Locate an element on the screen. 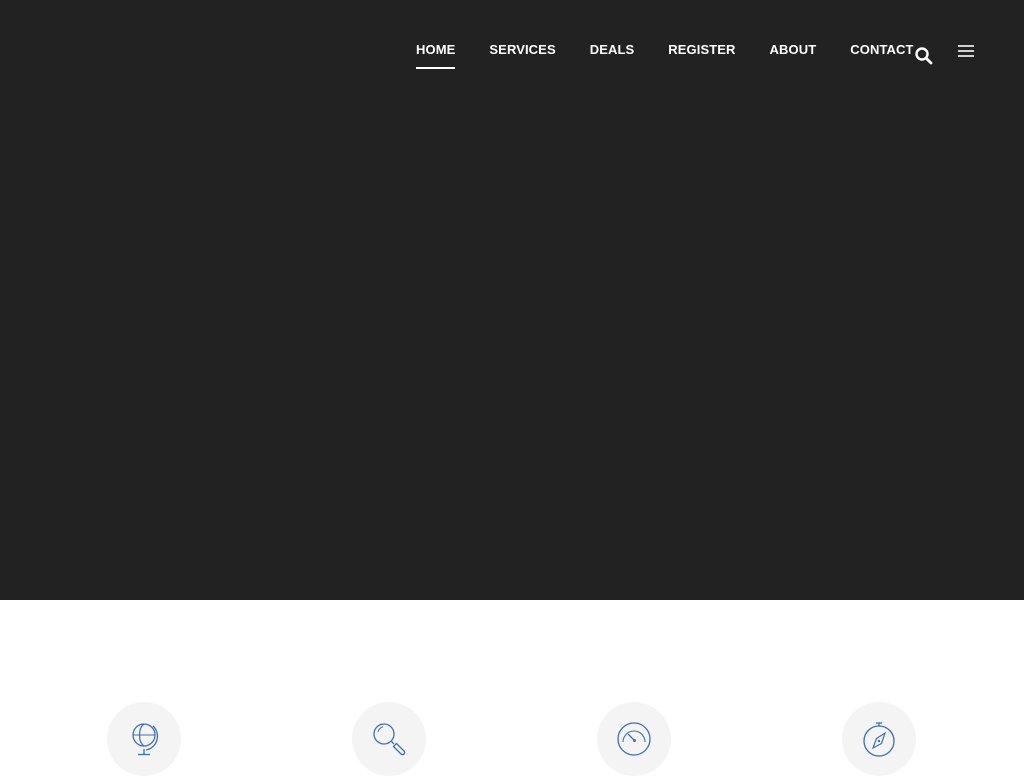  feature-speed is located at coordinates (634, 739).